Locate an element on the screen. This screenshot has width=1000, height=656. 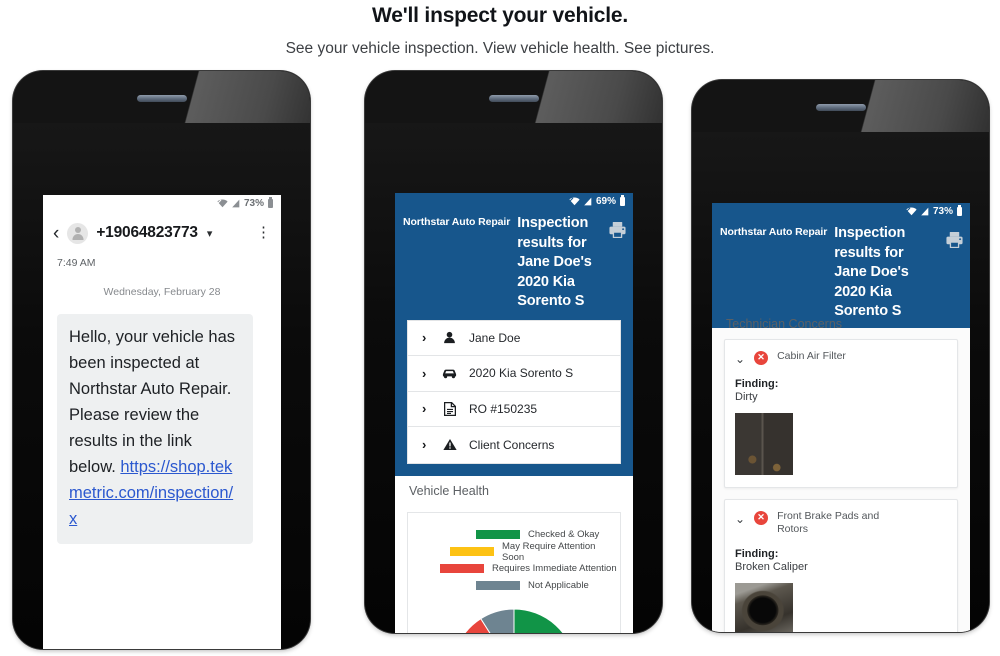
accordion-row-vehicle: › 2020 Kia Sorento S is located at coordinates (514, 374).